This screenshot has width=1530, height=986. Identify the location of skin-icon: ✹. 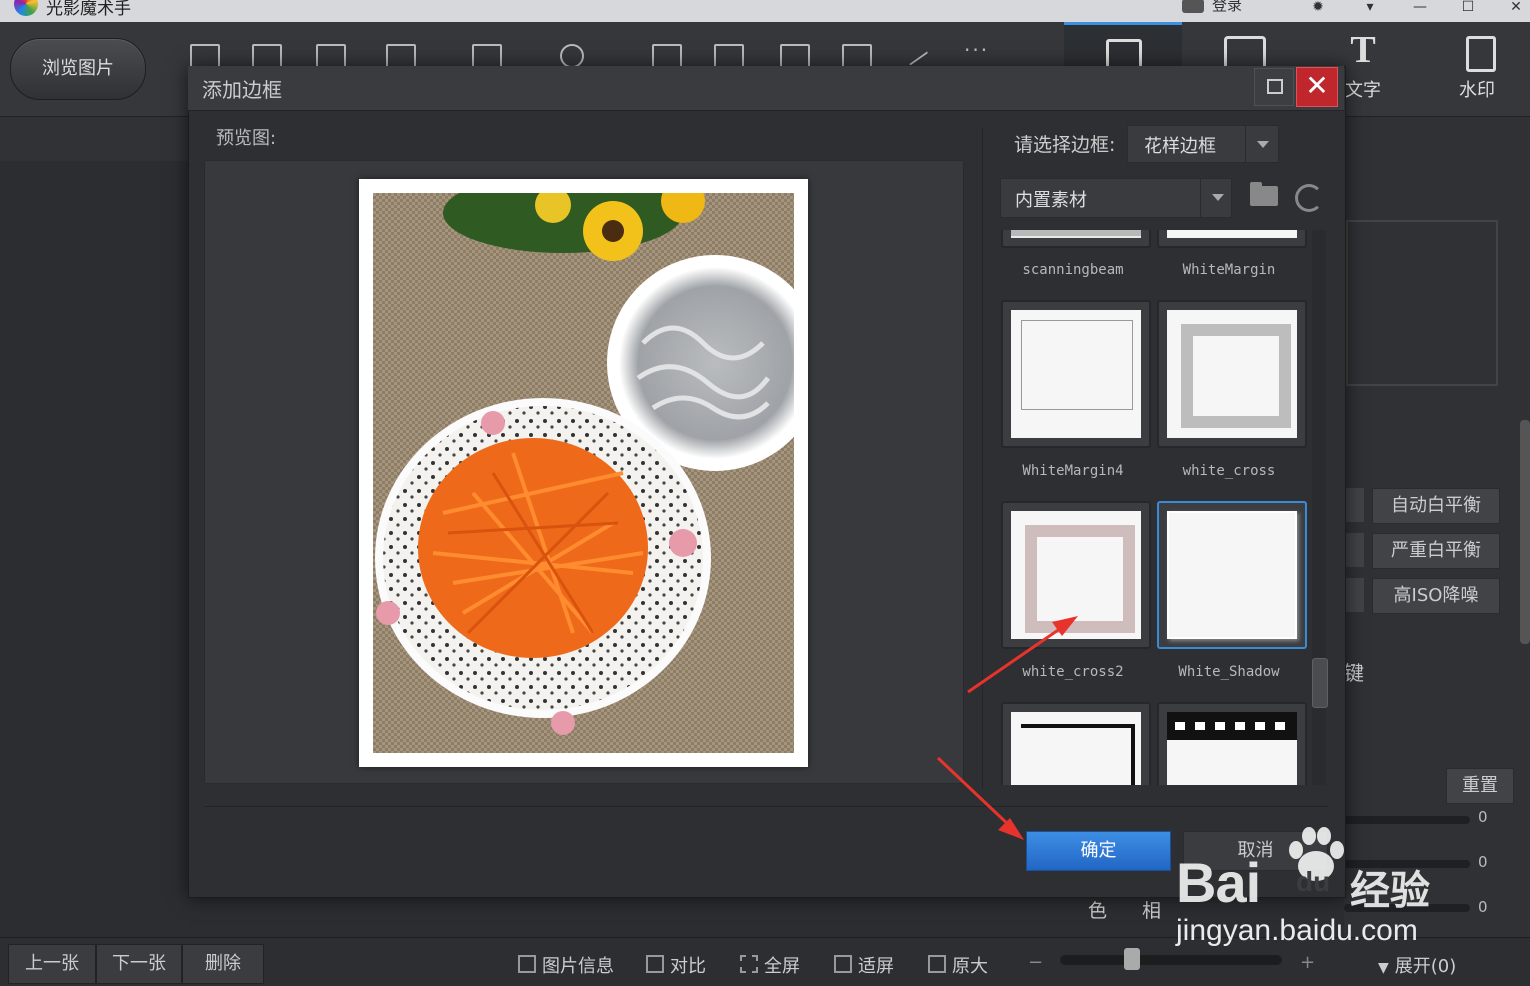
(1318, 10).